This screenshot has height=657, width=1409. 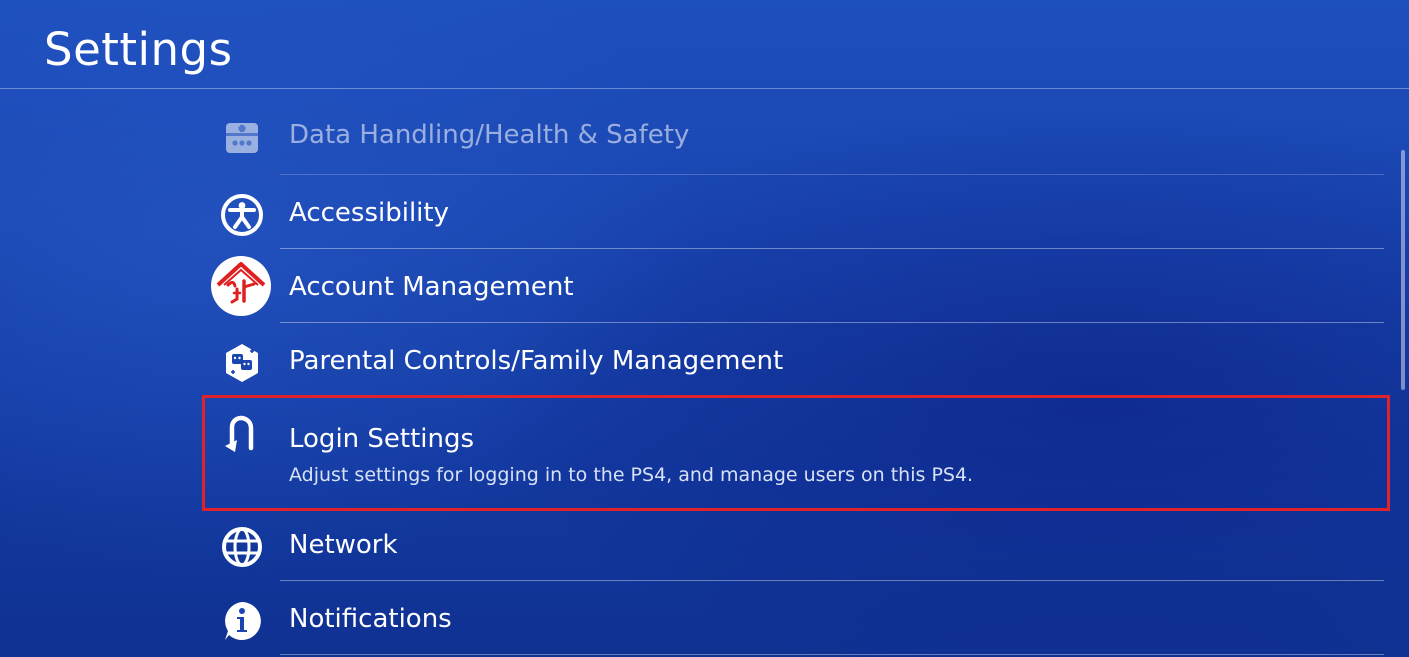 What do you see at coordinates (242, 363) in the screenshot?
I see `parental-controls-icon` at bounding box center [242, 363].